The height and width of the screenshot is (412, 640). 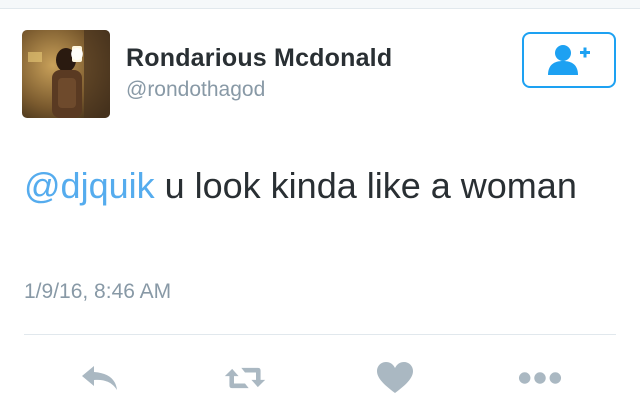 What do you see at coordinates (89, 185) in the screenshot?
I see `mention-link: @djquik` at bounding box center [89, 185].